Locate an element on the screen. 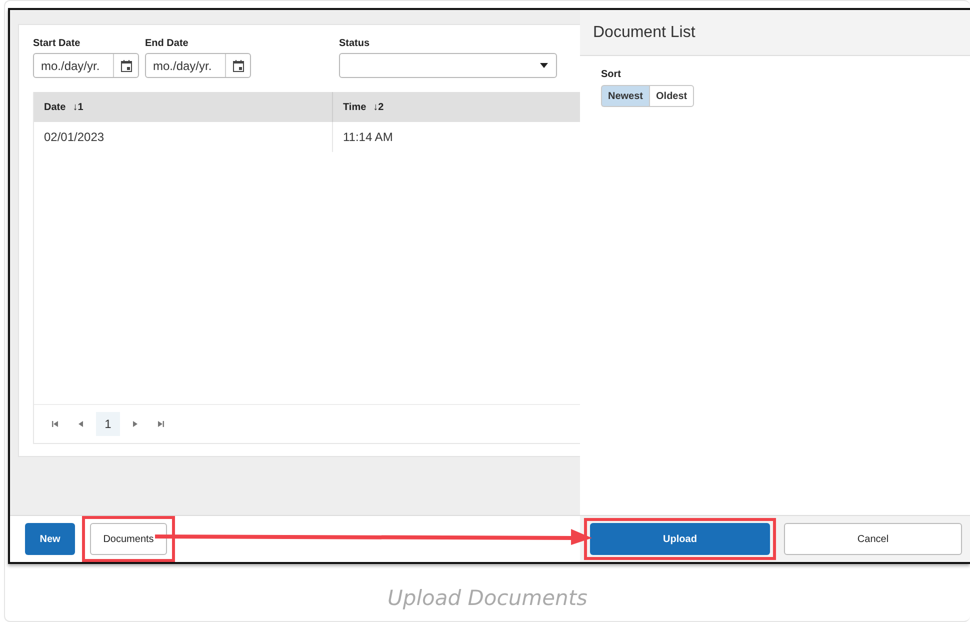 This screenshot has height=622, width=970. secondary-button: Cancel is located at coordinates (873, 539).